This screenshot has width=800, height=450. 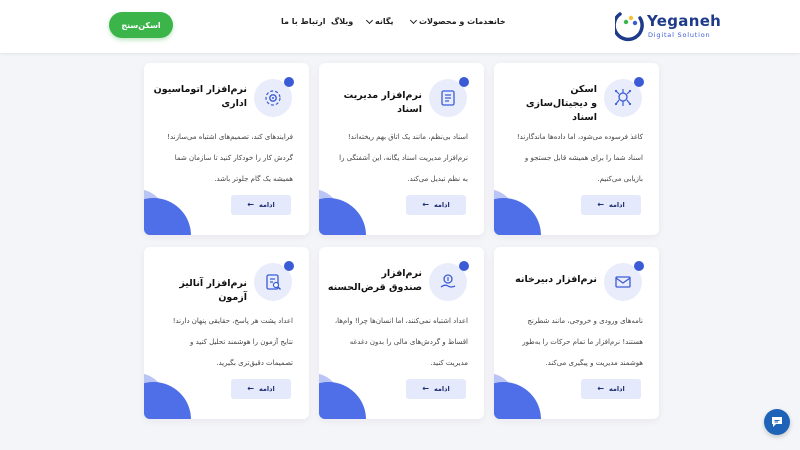 I want to click on chat-bubble-icon, so click(x=777, y=422).